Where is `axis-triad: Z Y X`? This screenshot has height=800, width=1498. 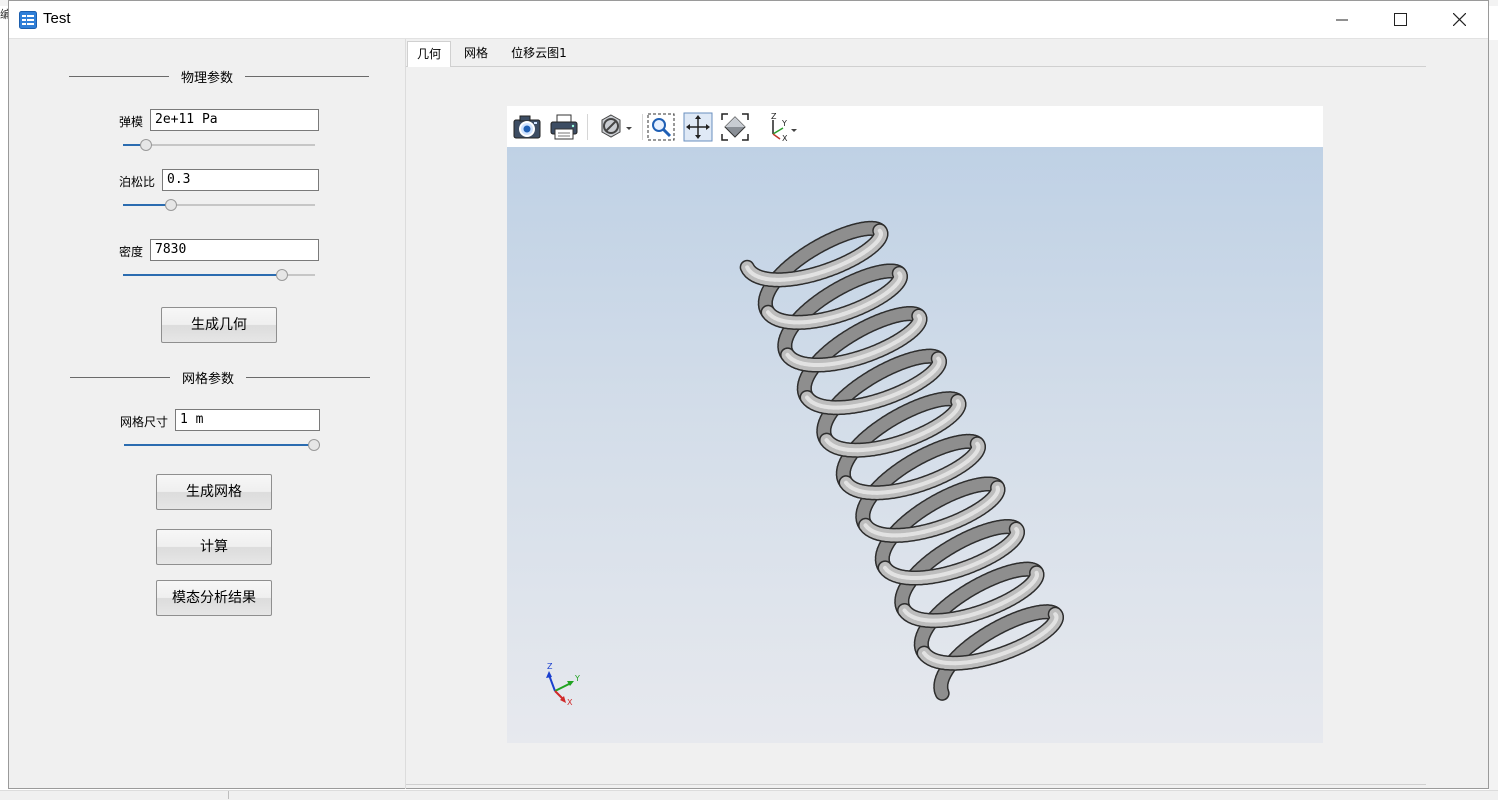
axis-triad: Z Y X is located at coordinates (562, 684).